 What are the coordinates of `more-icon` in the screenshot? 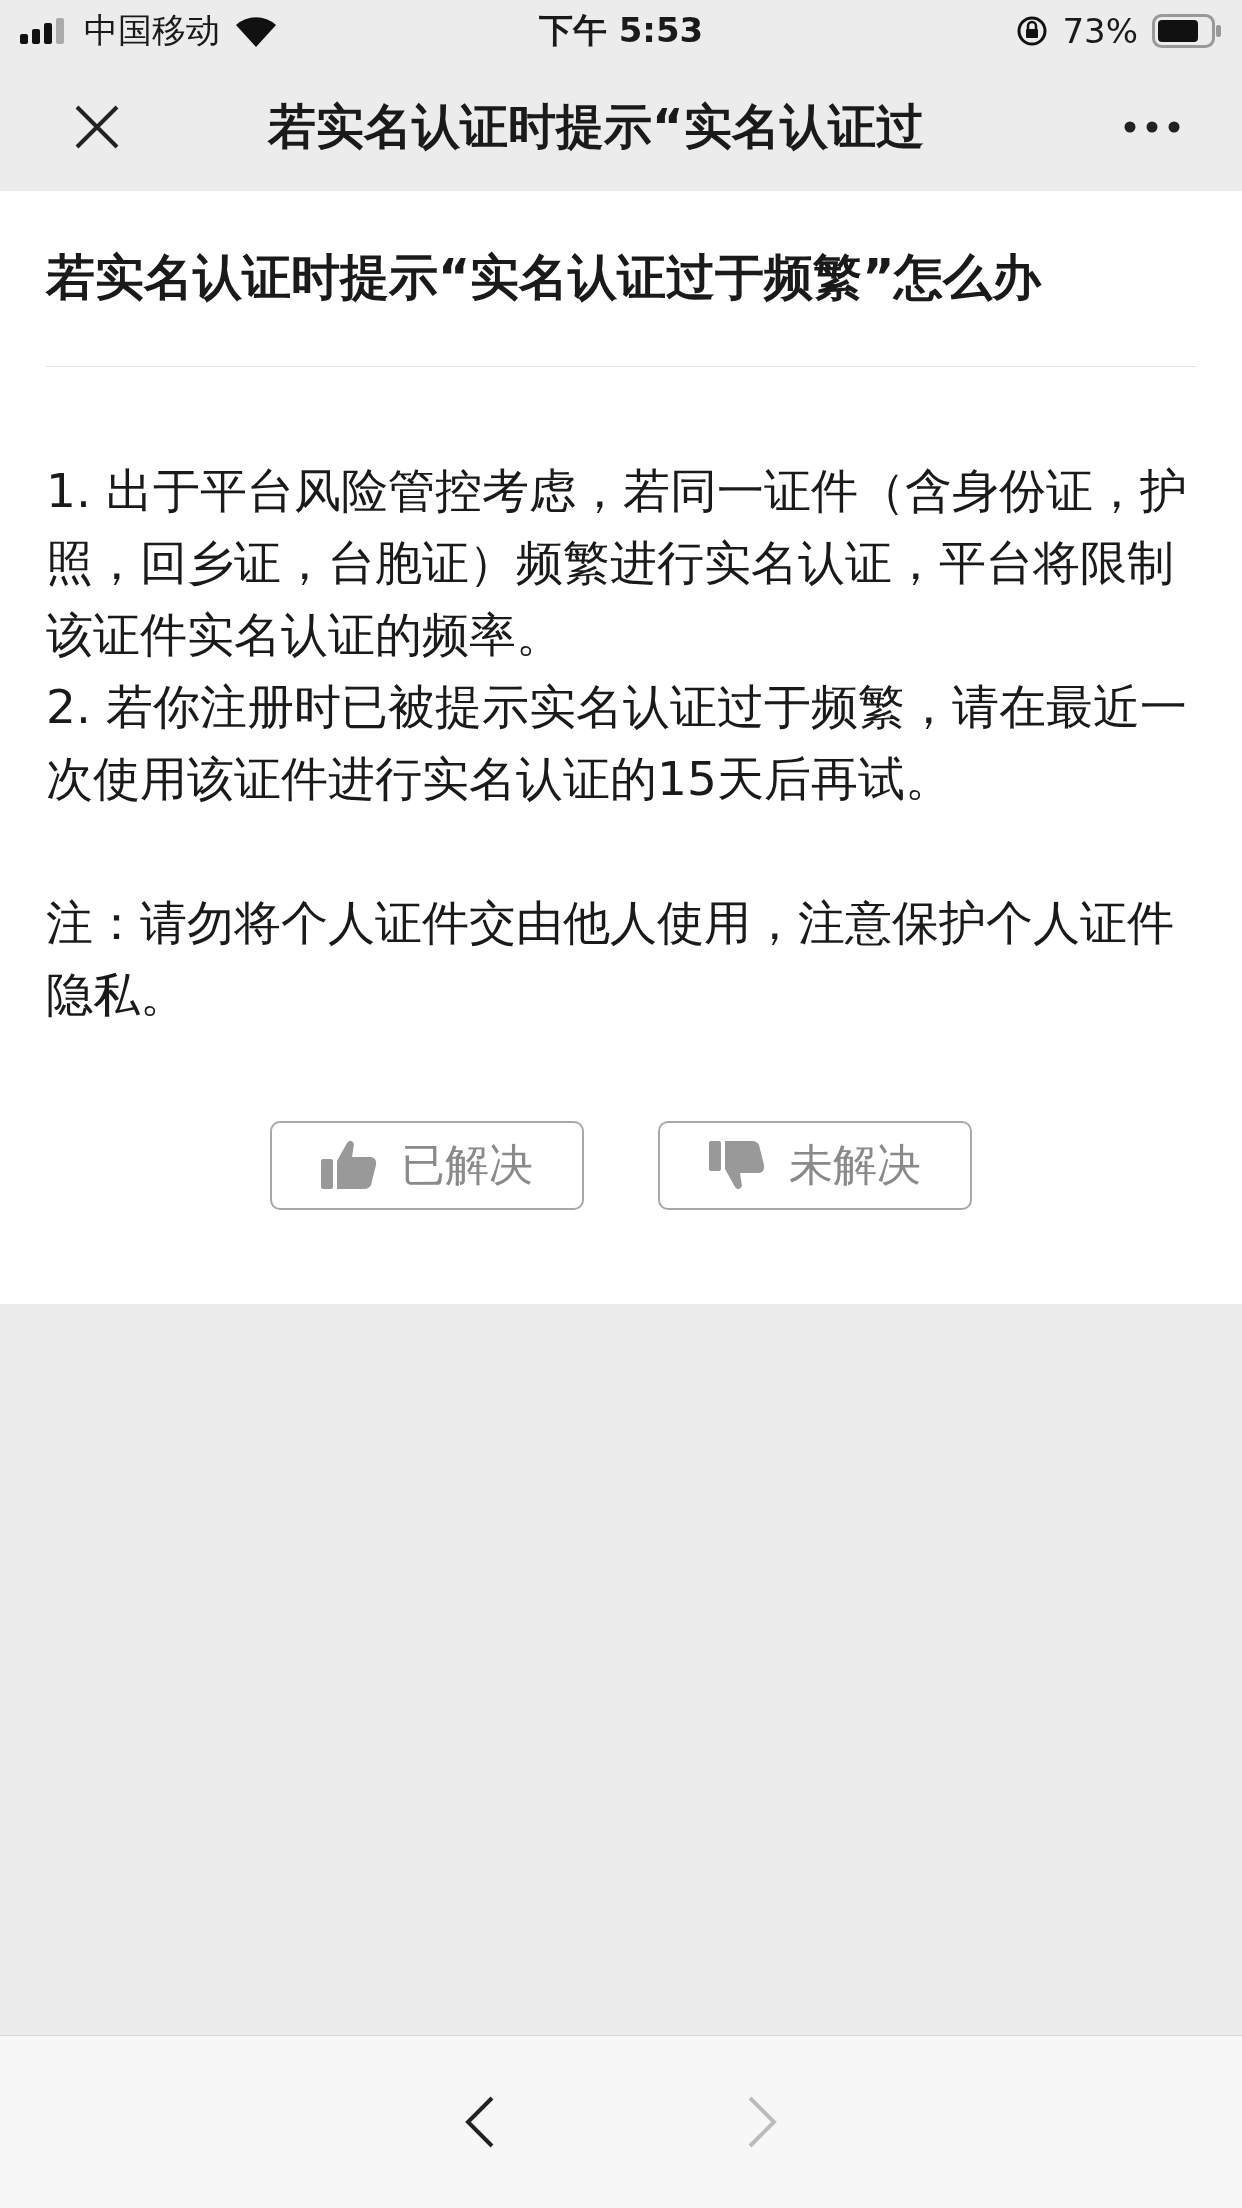 It's located at (1152, 126).